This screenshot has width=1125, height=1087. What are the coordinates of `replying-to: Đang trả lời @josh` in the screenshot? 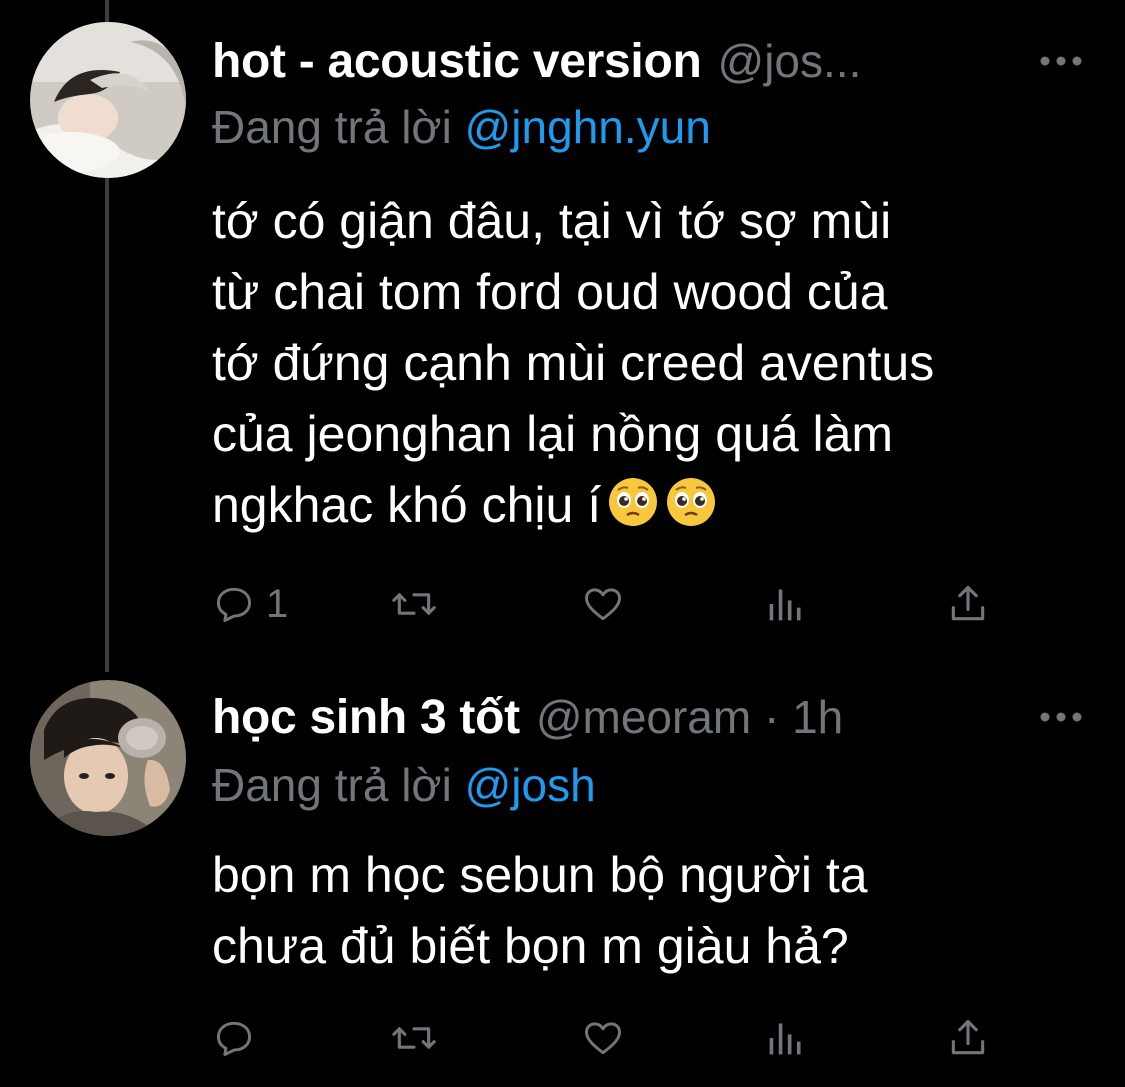 It's located at (404, 785).